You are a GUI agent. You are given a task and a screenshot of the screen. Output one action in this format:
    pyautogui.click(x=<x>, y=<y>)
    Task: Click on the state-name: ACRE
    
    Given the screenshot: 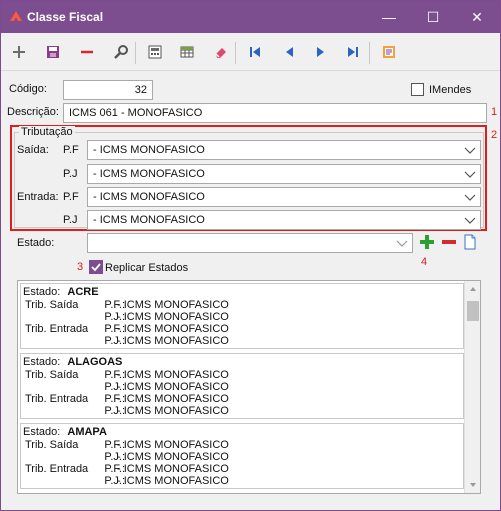 What is the action you would take?
    pyautogui.click(x=83, y=292)
    